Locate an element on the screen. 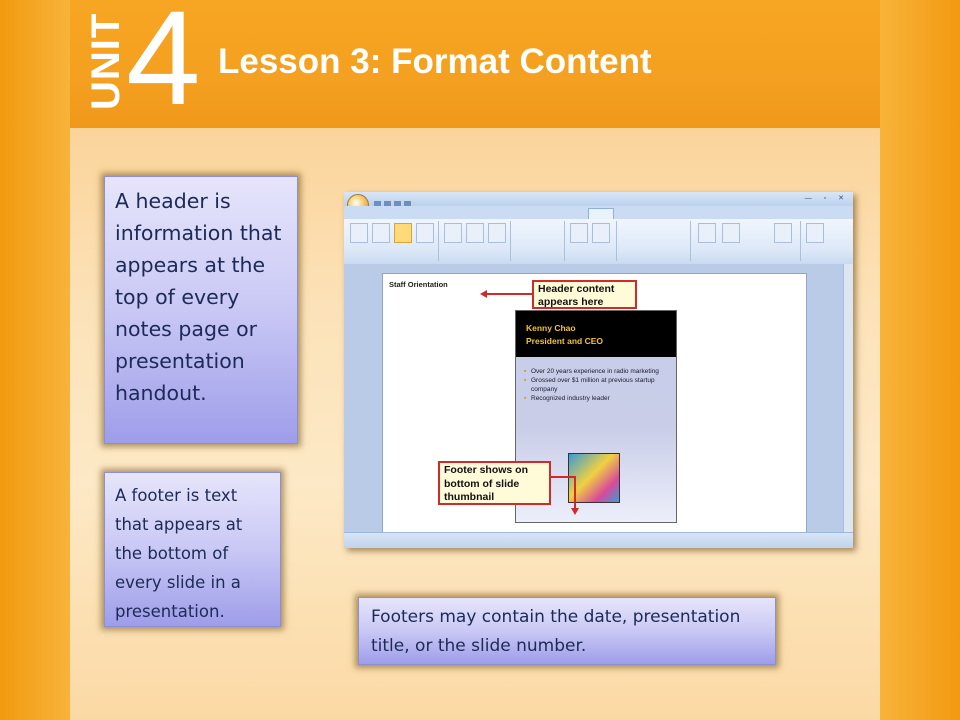 Image resolution: width=960 pixels, height=720 pixels. side-band-left is located at coordinates (35, 360).